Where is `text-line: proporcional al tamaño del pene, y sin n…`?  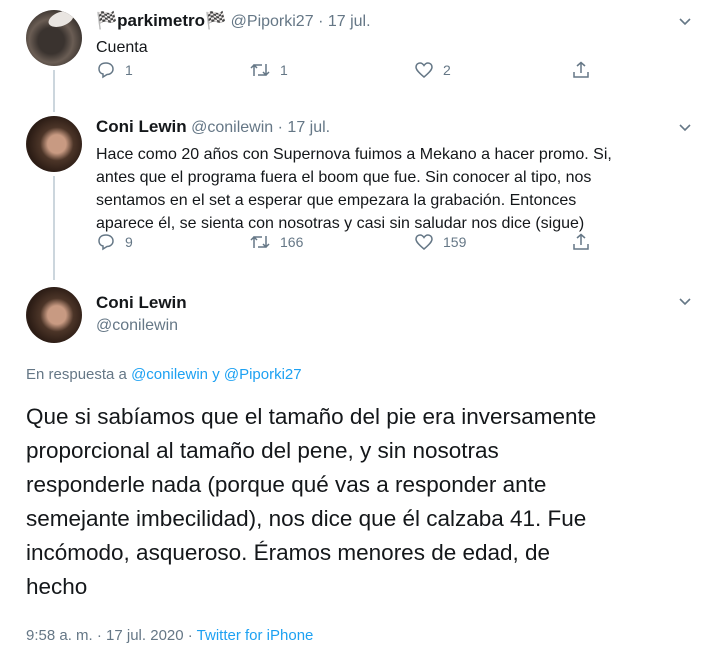 text-line: proporcional al tamaño del pene, y sin n… is located at coordinates (262, 450).